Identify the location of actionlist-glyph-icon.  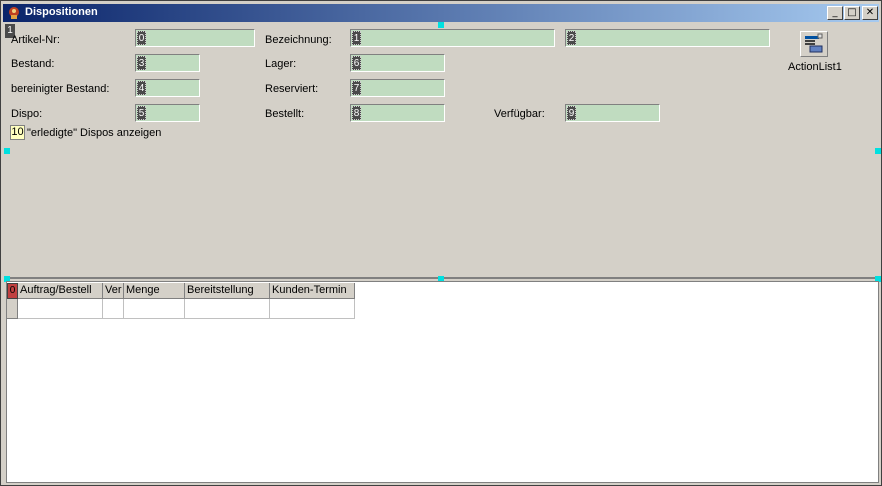
(814, 43).